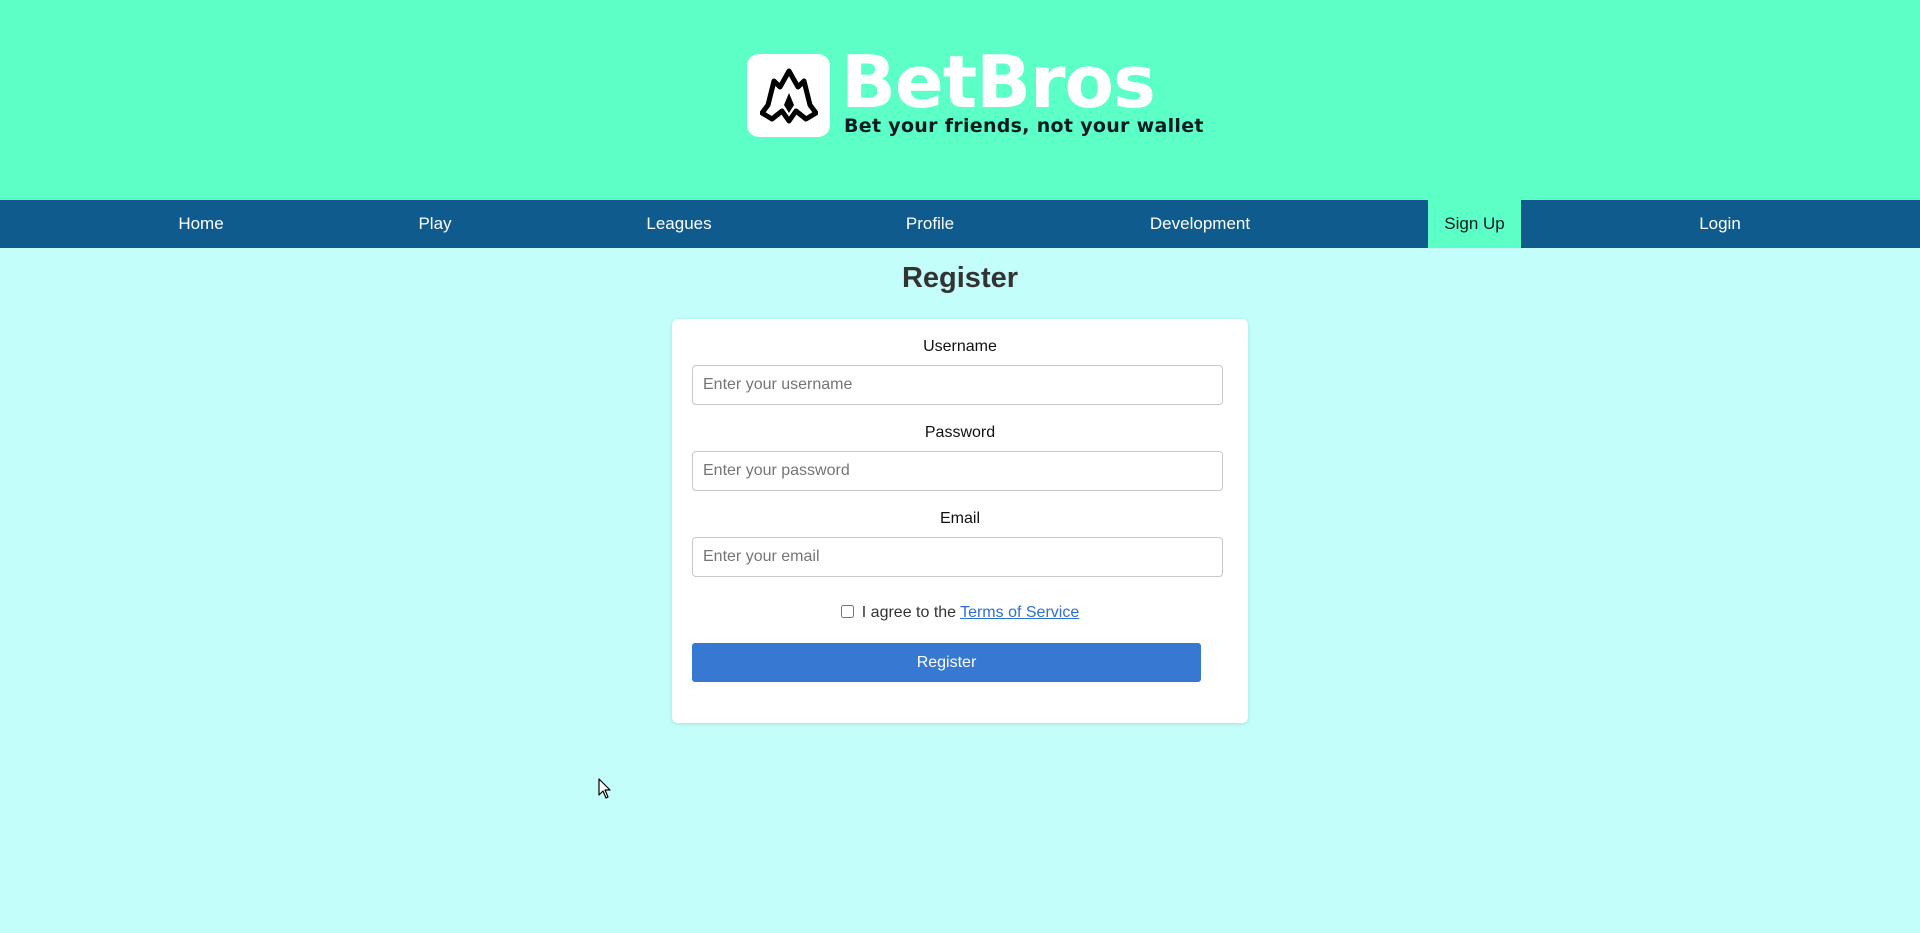  I want to click on terms-checkbox, so click(847, 611).